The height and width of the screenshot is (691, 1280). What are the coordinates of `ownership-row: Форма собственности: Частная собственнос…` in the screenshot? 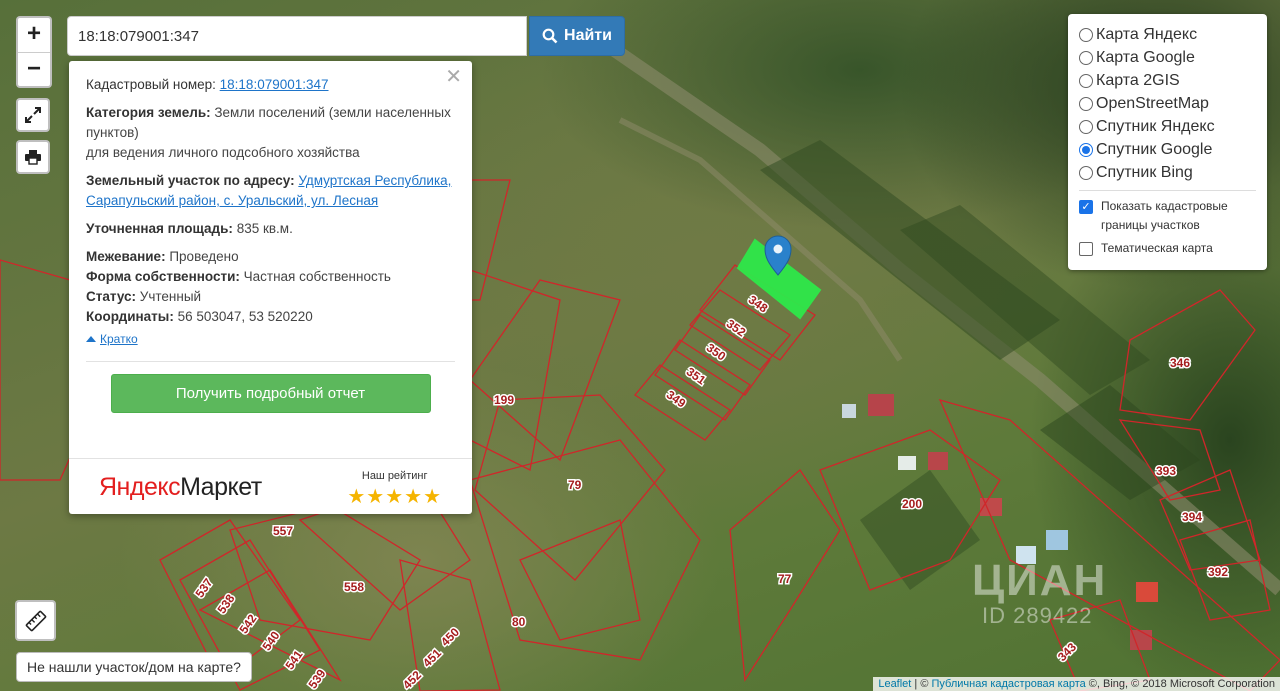 It's located at (270, 277).